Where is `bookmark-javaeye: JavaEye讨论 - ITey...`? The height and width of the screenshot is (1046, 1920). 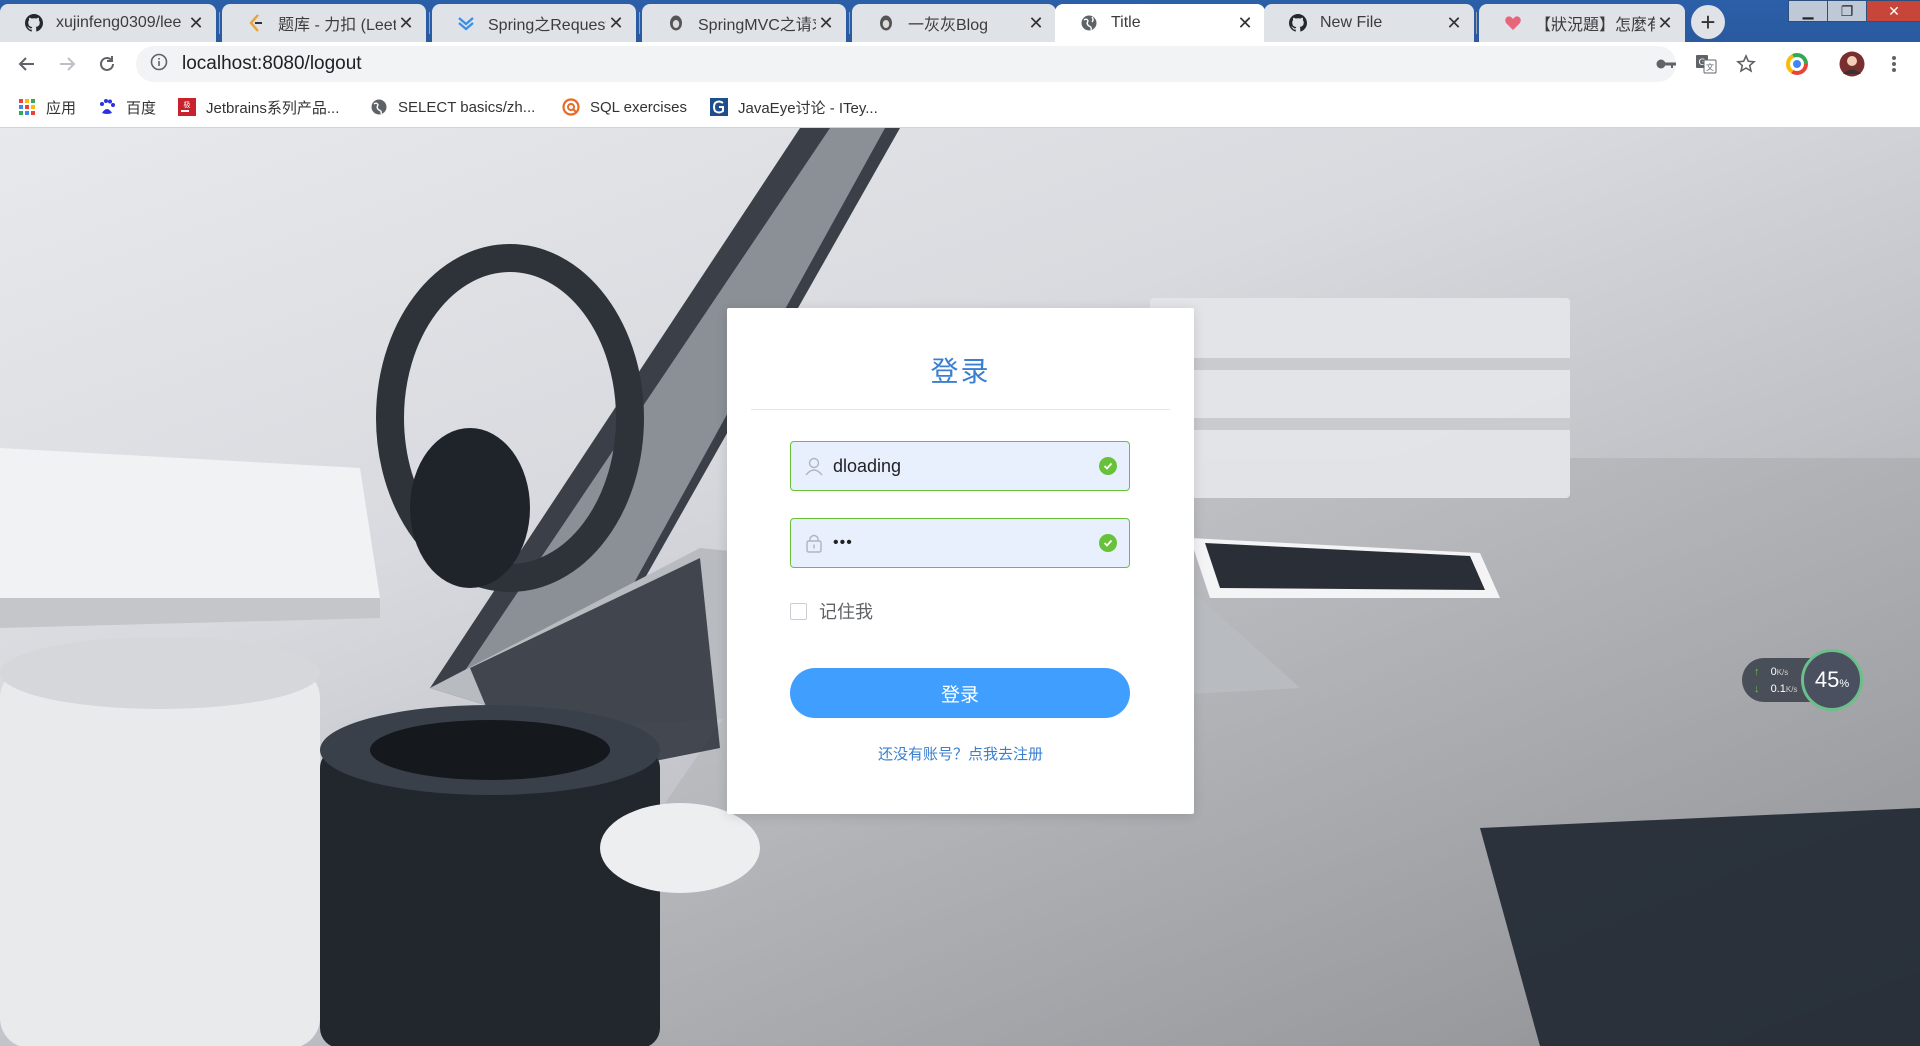 bookmark-javaeye: JavaEye讨论 - ITey... is located at coordinates (794, 107).